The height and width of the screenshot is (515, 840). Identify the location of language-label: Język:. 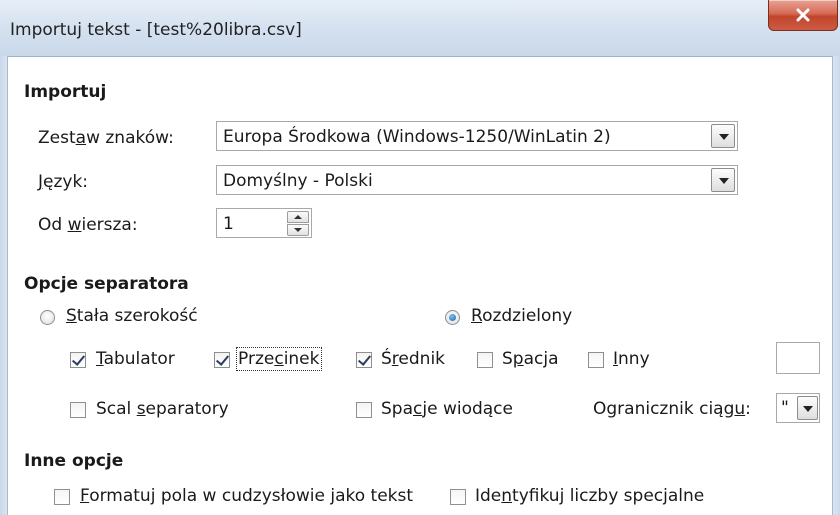
(63, 182).